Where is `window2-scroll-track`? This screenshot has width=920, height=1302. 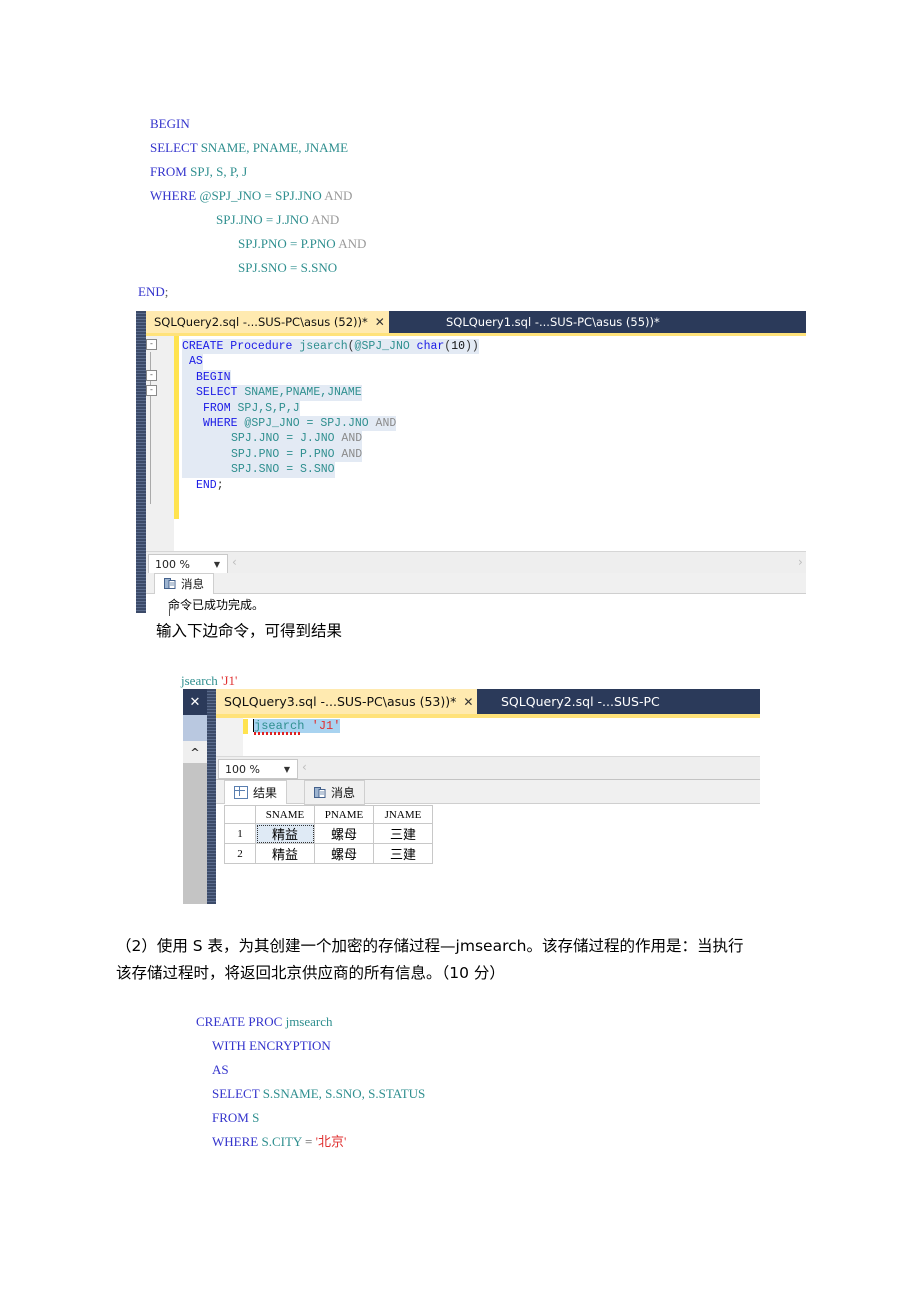 window2-scroll-track is located at coordinates (195, 833).